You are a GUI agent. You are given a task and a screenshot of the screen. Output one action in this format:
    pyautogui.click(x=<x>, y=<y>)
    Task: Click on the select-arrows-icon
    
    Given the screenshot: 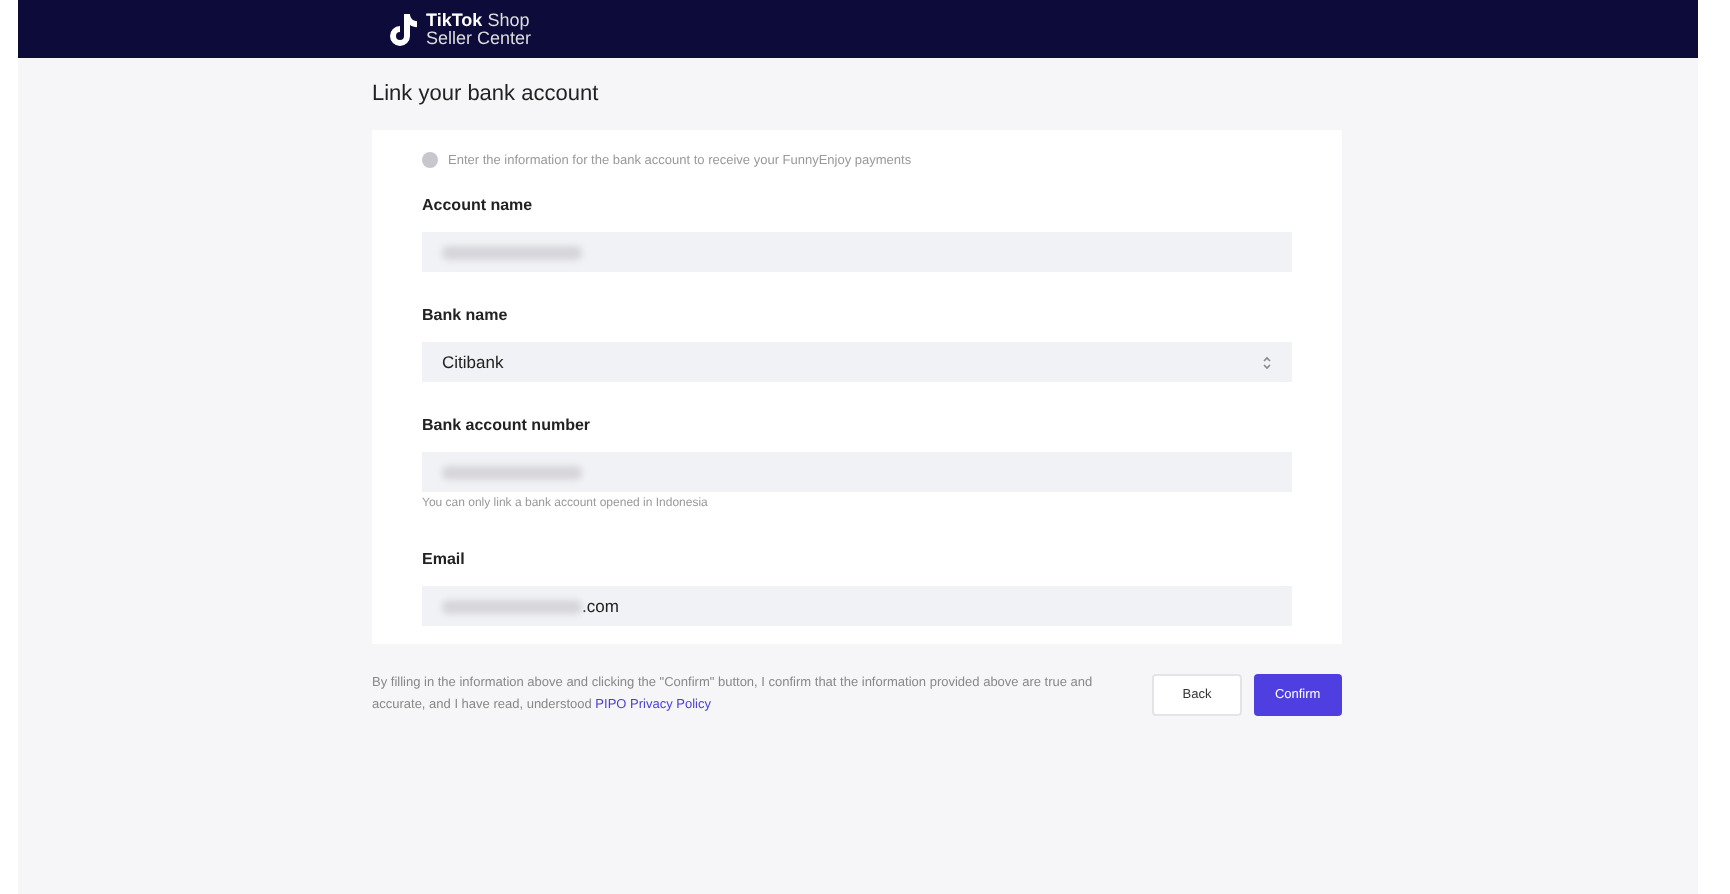 What is the action you would take?
    pyautogui.click(x=1267, y=362)
    